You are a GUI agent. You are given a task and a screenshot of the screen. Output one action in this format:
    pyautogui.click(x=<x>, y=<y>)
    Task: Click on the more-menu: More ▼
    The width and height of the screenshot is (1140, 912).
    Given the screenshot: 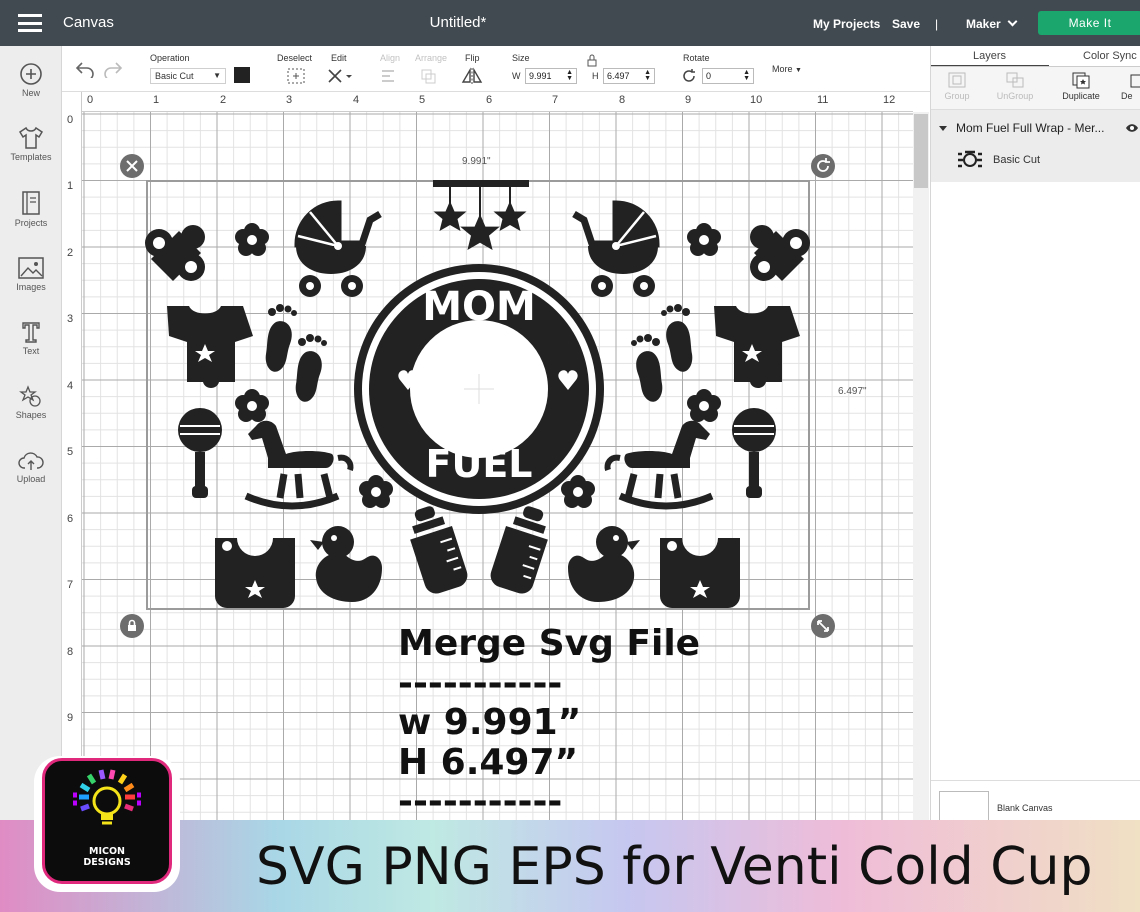 What is the action you would take?
    pyautogui.click(x=787, y=69)
    